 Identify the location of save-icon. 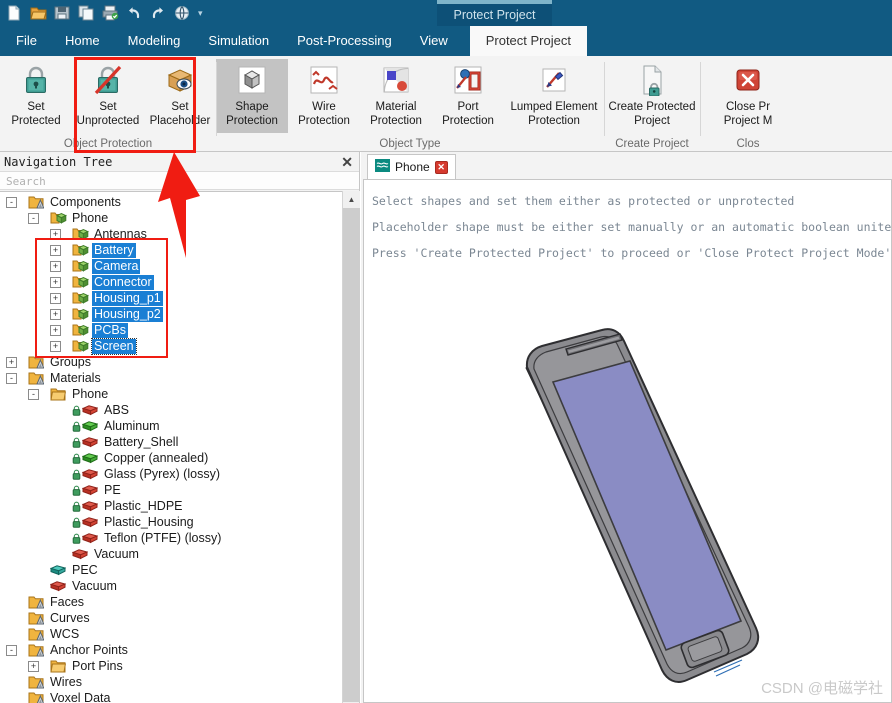
(62, 13).